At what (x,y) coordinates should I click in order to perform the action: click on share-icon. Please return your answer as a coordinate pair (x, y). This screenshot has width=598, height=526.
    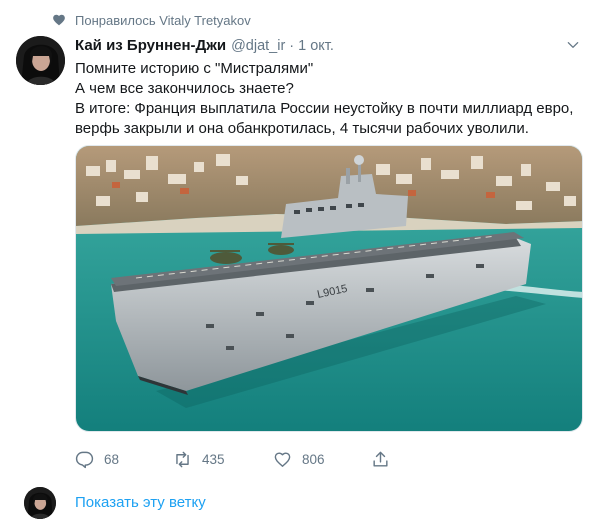
    Looking at the image, I should click on (380, 459).